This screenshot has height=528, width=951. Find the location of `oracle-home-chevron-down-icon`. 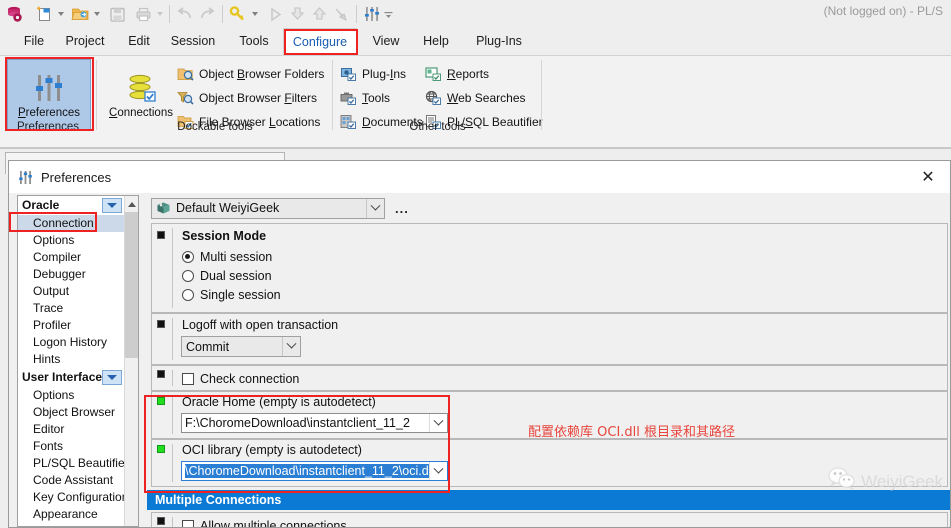

oracle-home-chevron-down-icon is located at coordinates (438, 423).